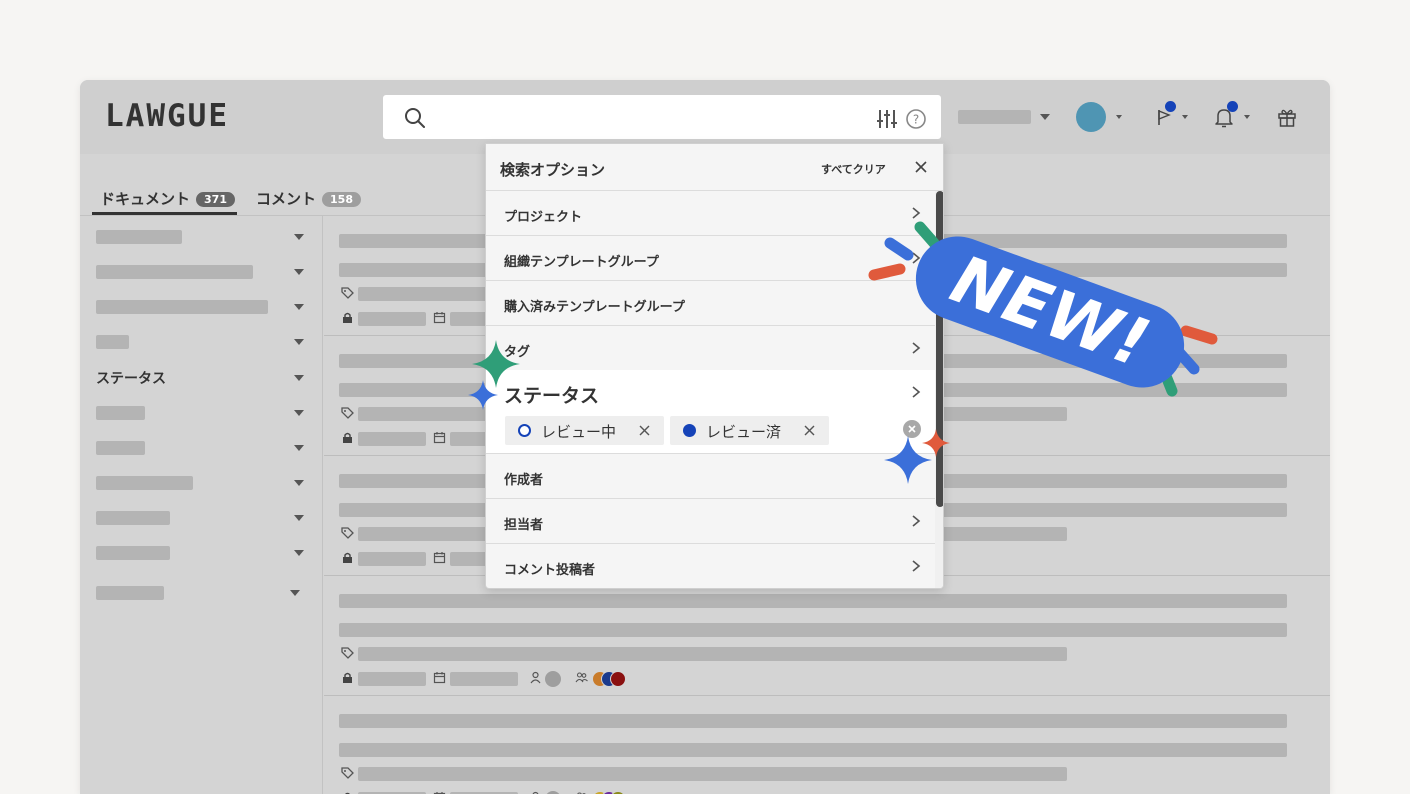 The image size is (1410, 794). Describe the element at coordinates (524, 525) in the screenshot. I see `option-label: 担当者` at that location.